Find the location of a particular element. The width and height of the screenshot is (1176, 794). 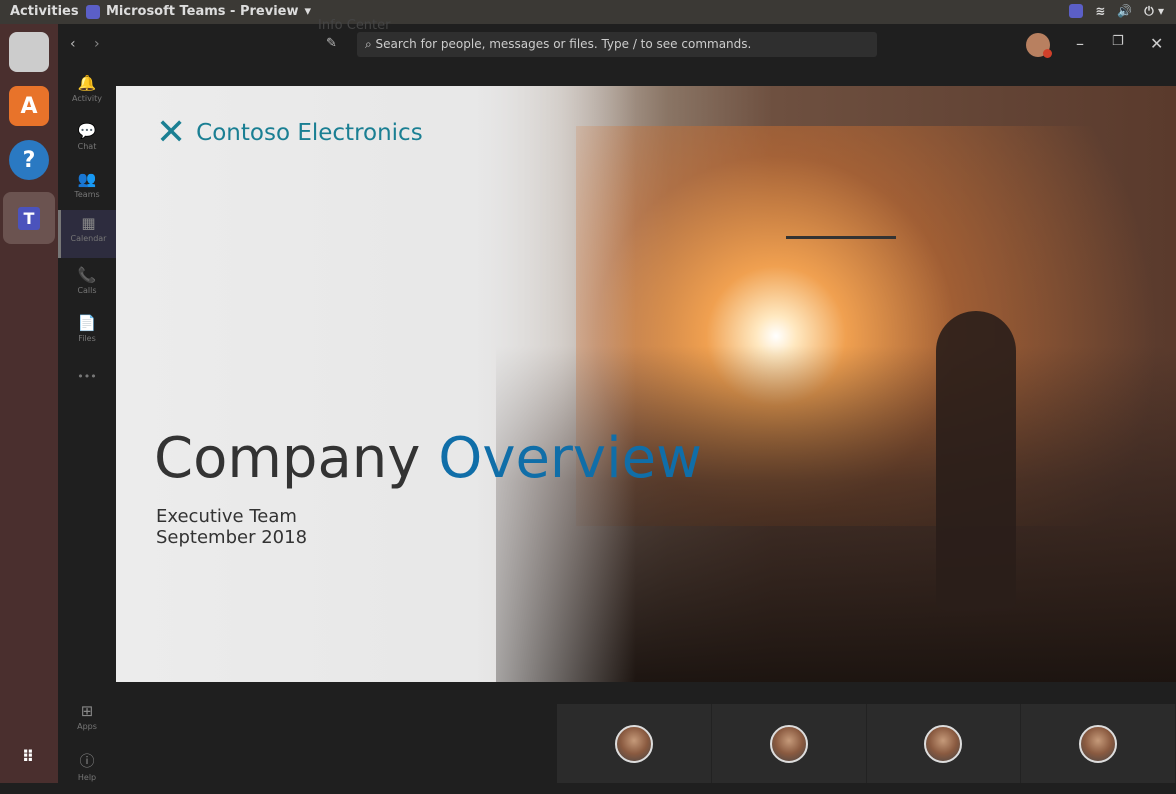

show-apps-icon: ⠿ is located at coordinates (29, 756).